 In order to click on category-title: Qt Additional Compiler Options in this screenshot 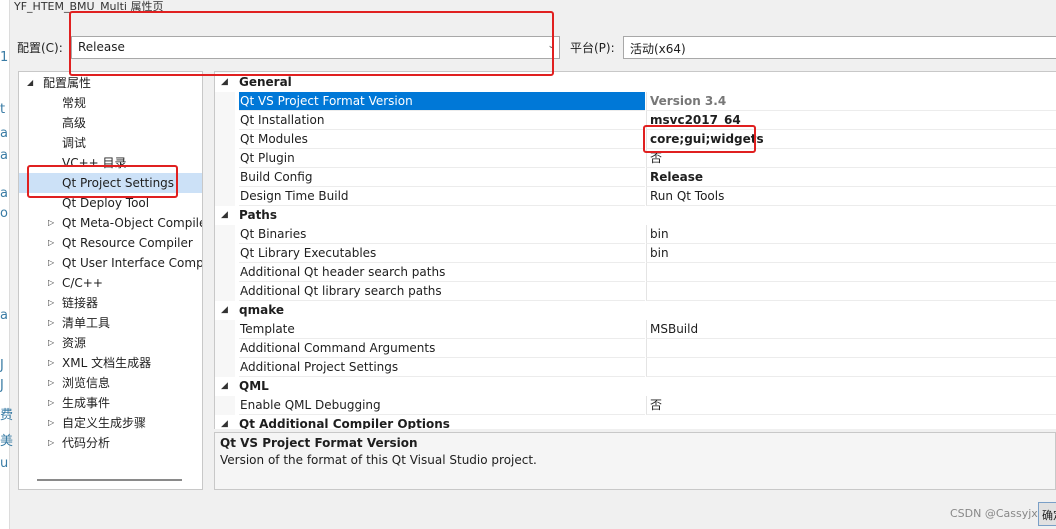, I will do `click(344, 423)`.